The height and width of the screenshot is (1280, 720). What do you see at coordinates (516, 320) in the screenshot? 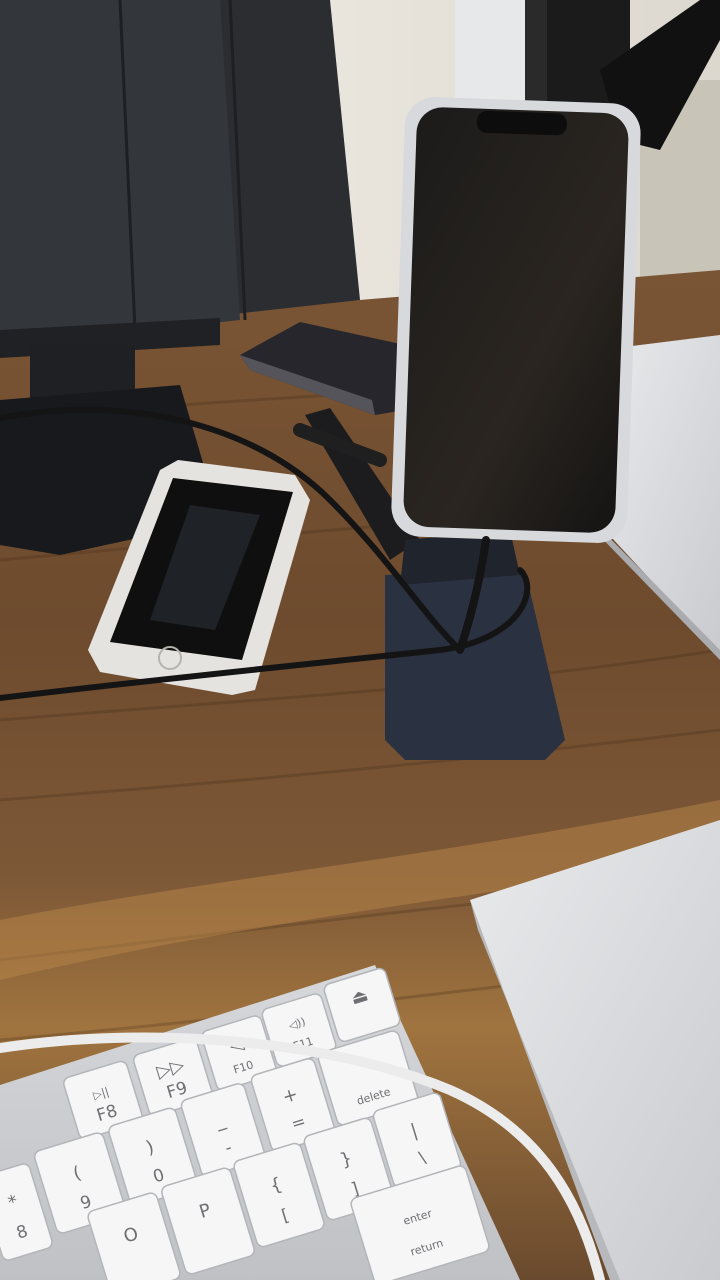
I see `iphone-x` at bounding box center [516, 320].